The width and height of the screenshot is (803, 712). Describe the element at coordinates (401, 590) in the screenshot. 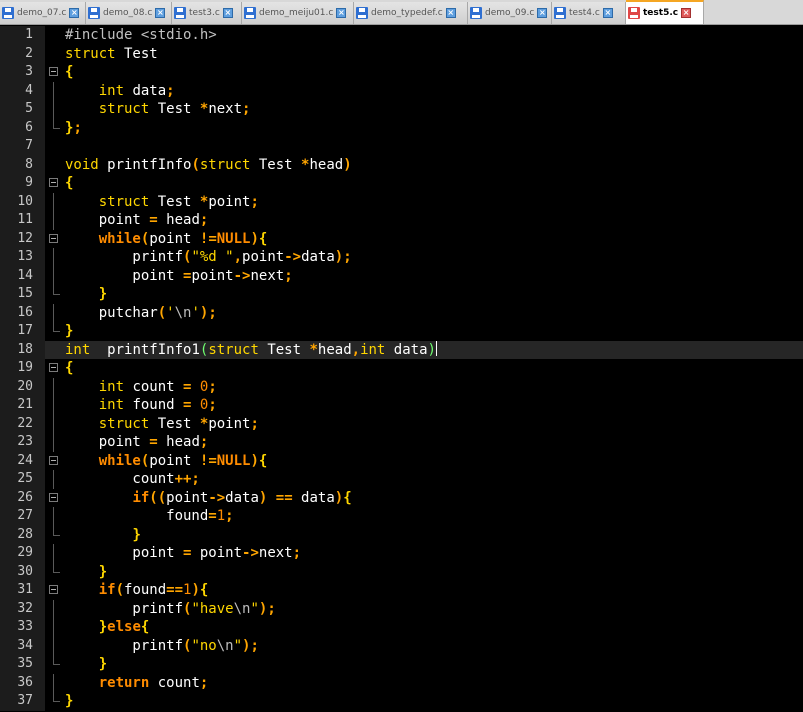

I see `code-line: 31 if(found==1){` at that location.